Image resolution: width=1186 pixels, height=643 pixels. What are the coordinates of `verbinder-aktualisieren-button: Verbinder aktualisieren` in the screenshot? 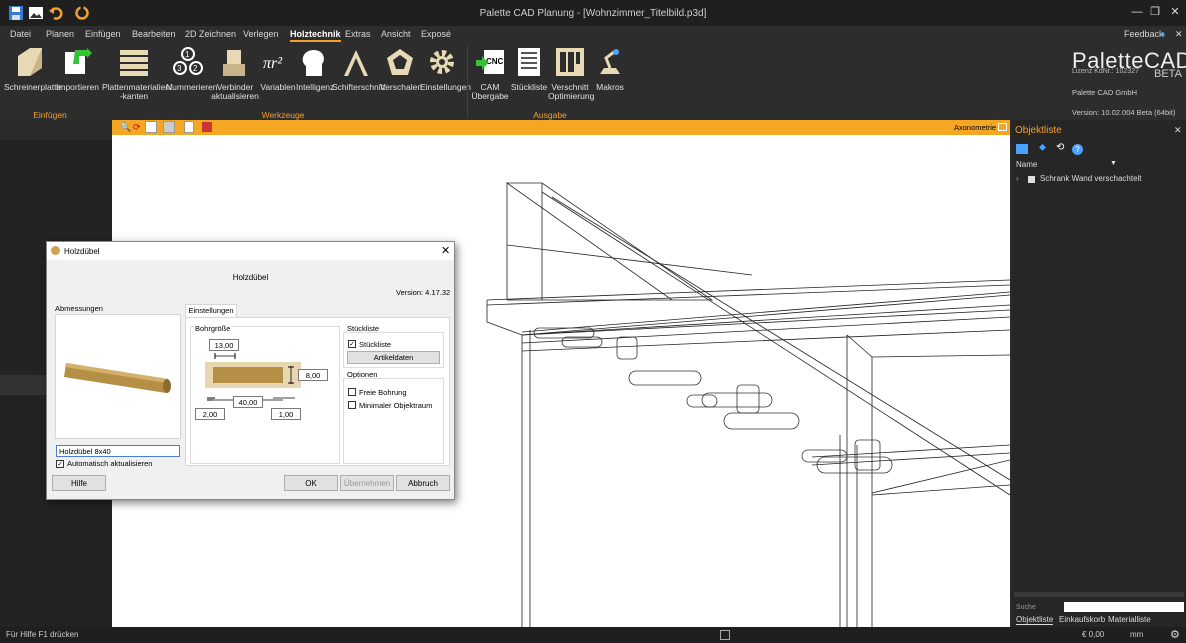 It's located at (235, 73).